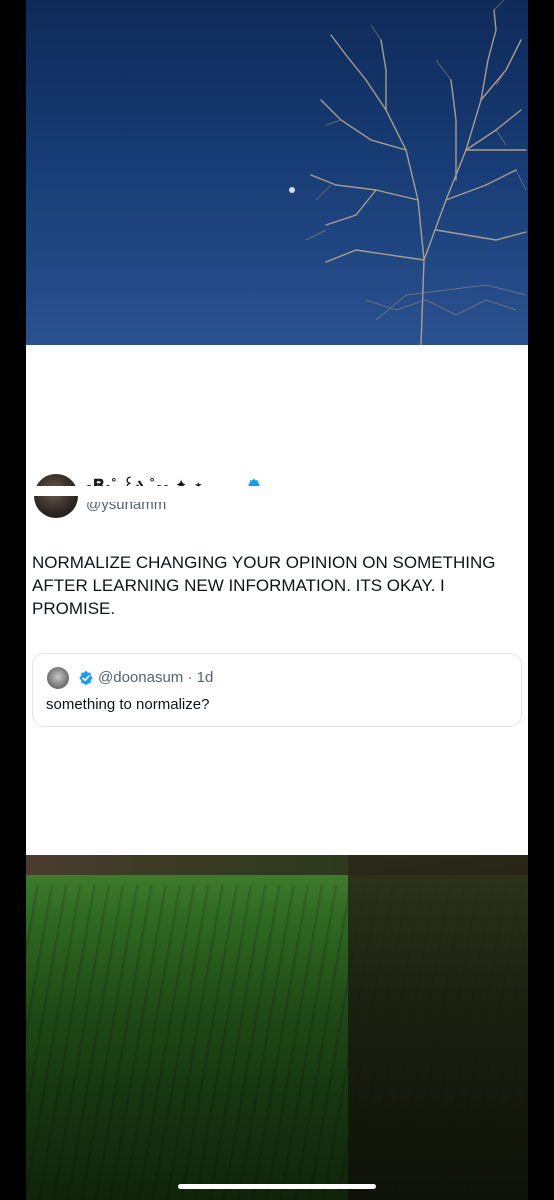 The image size is (554, 1200). I want to click on quoted-tweet: @doonasum · 1d something to normalize?, so click(277, 690).